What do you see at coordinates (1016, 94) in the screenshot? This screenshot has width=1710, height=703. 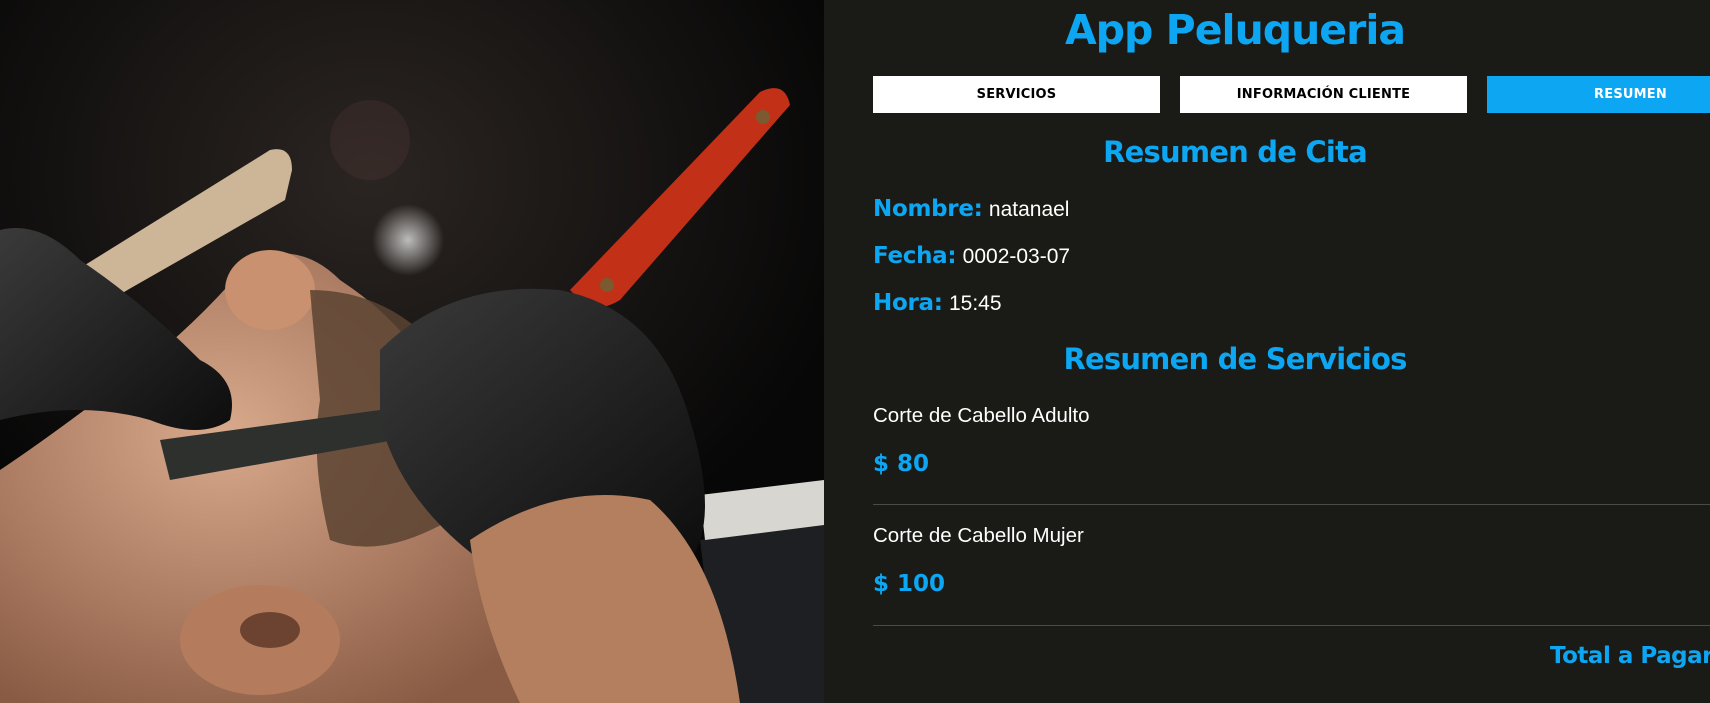 I see `tab-servicios: SERVICIOS` at bounding box center [1016, 94].